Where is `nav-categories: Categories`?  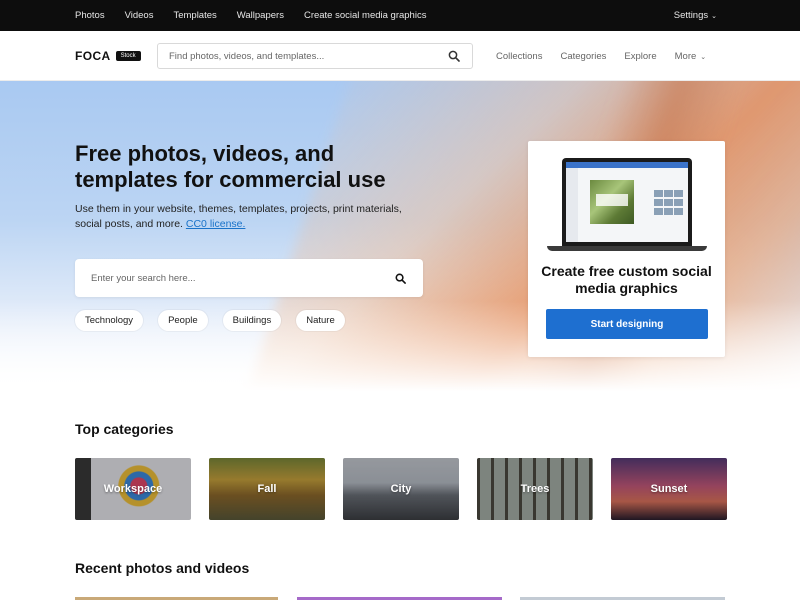
nav-categories: Categories is located at coordinates (583, 56).